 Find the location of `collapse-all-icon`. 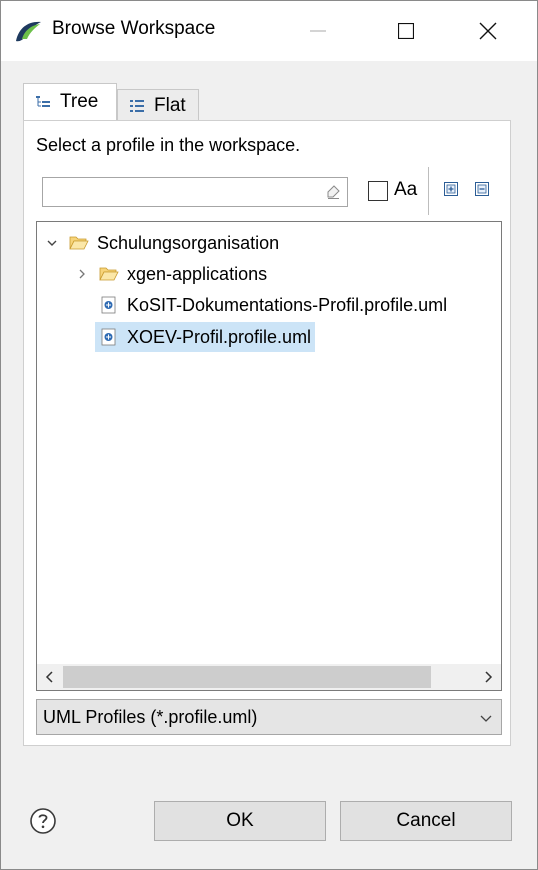

collapse-all-icon is located at coordinates (482, 189).